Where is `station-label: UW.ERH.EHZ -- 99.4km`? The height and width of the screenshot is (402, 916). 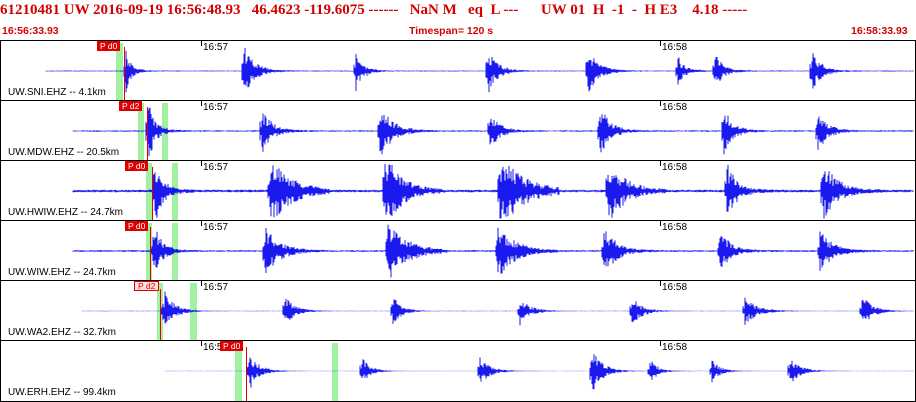
station-label: UW.ERH.EHZ -- 99.4km is located at coordinates (62, 392).